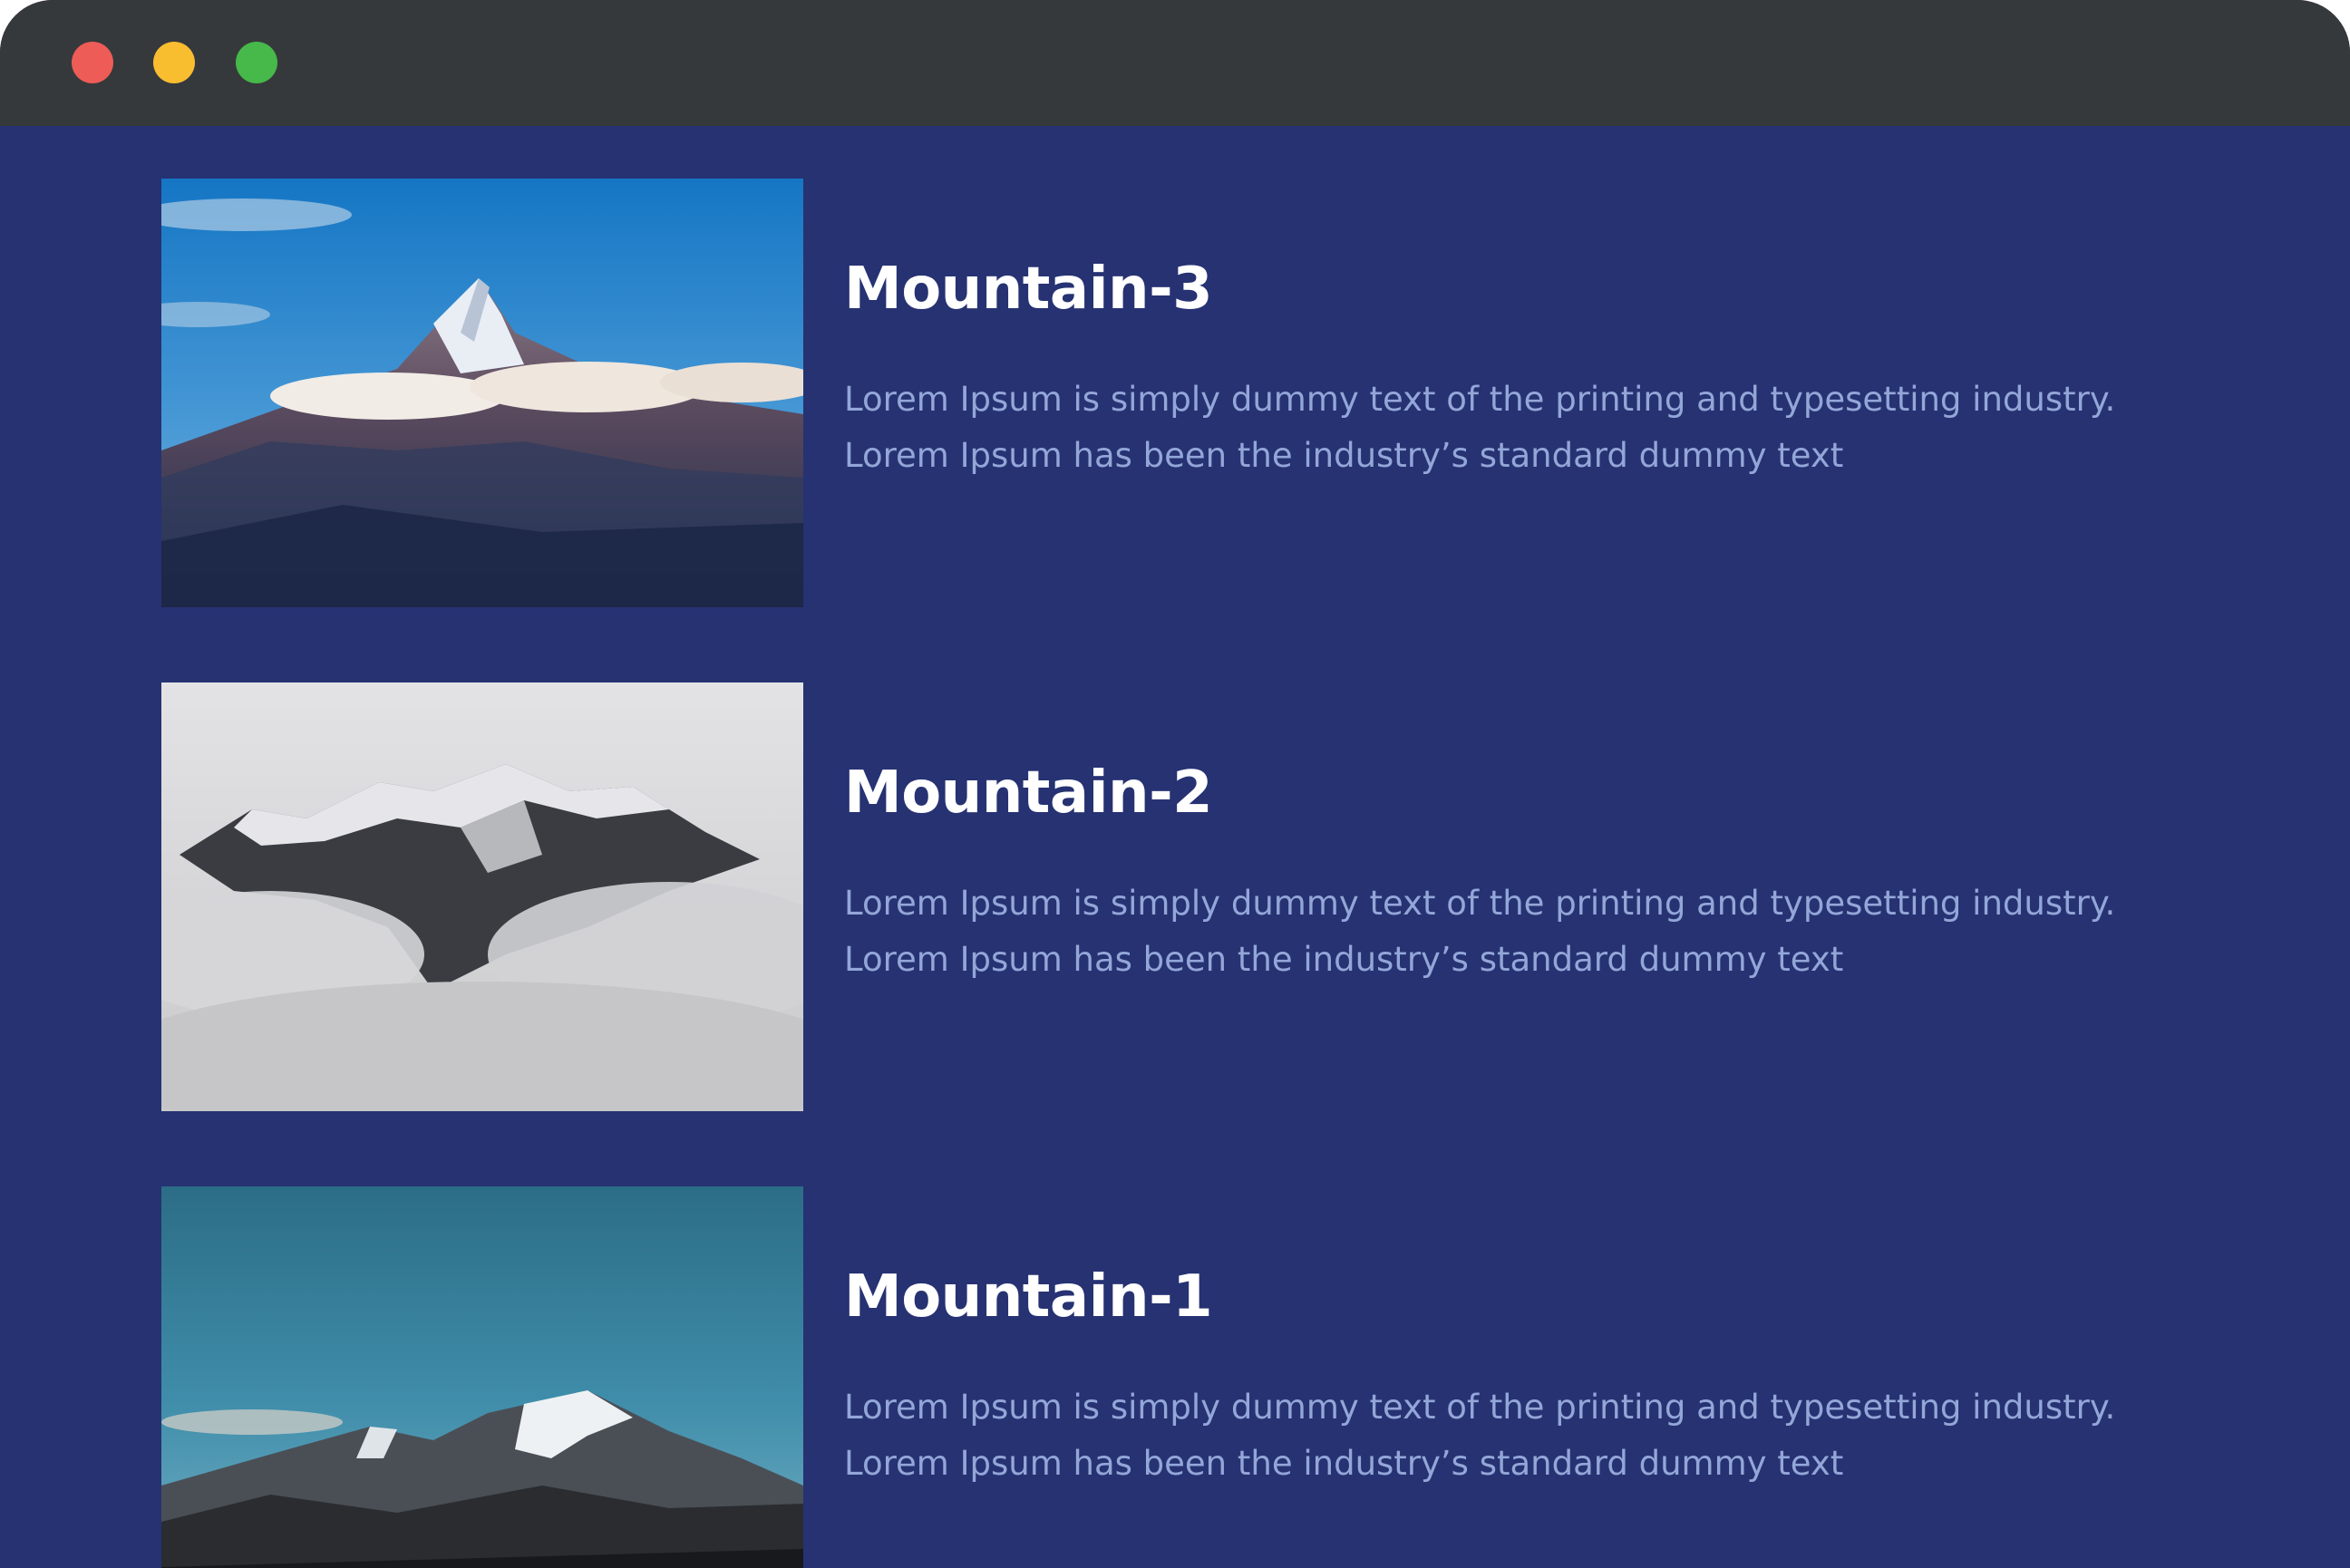 The height and width of the screenshot is (1568, 2350). Describe the element at coordinates (1028, 289) in the screenshot. I see `card-title: Mountain-3` at that location.